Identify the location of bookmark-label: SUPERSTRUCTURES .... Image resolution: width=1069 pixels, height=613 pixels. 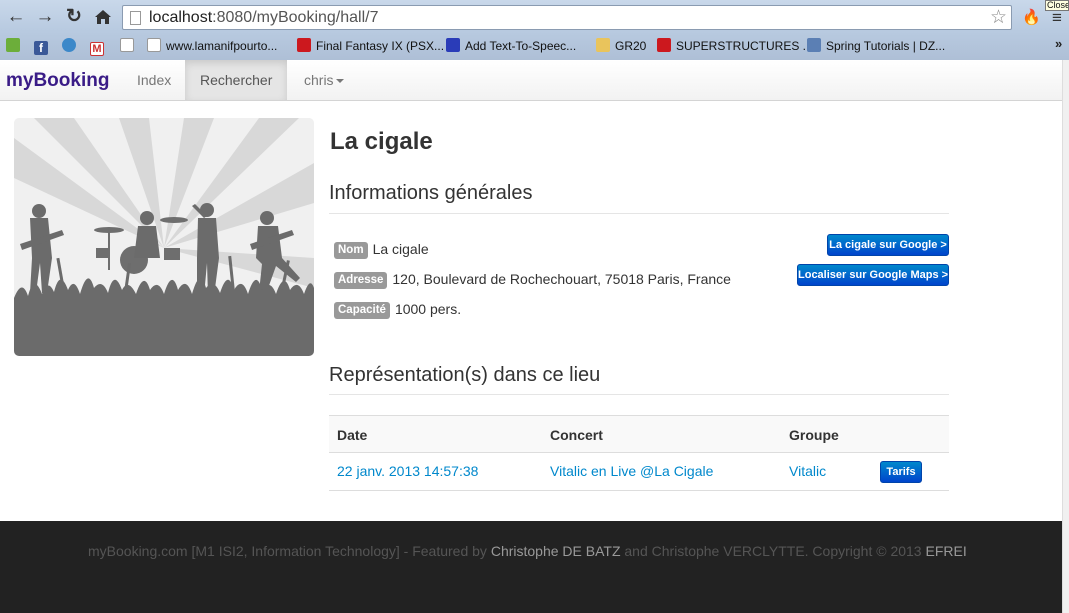
(744, 46).